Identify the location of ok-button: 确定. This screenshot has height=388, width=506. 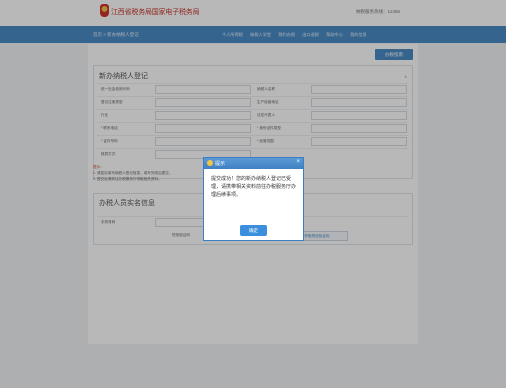
(253, 230).